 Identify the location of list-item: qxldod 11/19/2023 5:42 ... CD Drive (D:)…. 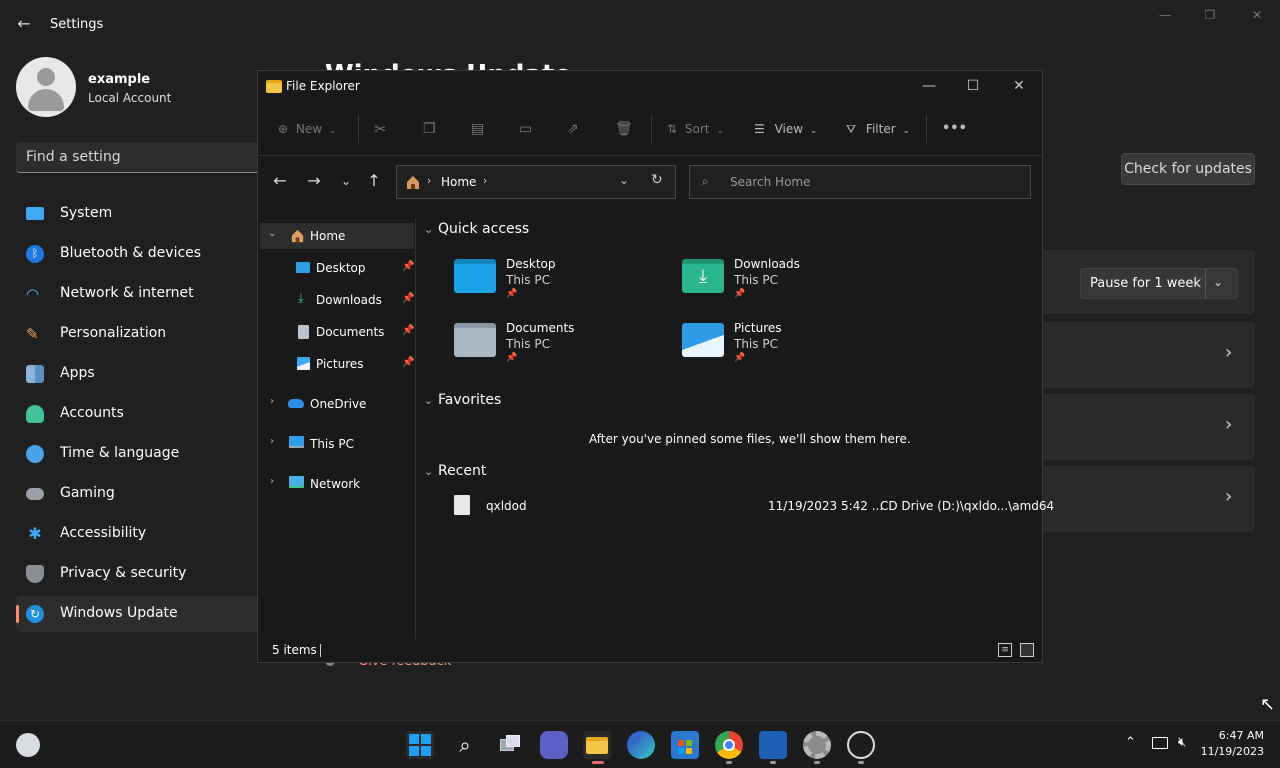
(750, 506).